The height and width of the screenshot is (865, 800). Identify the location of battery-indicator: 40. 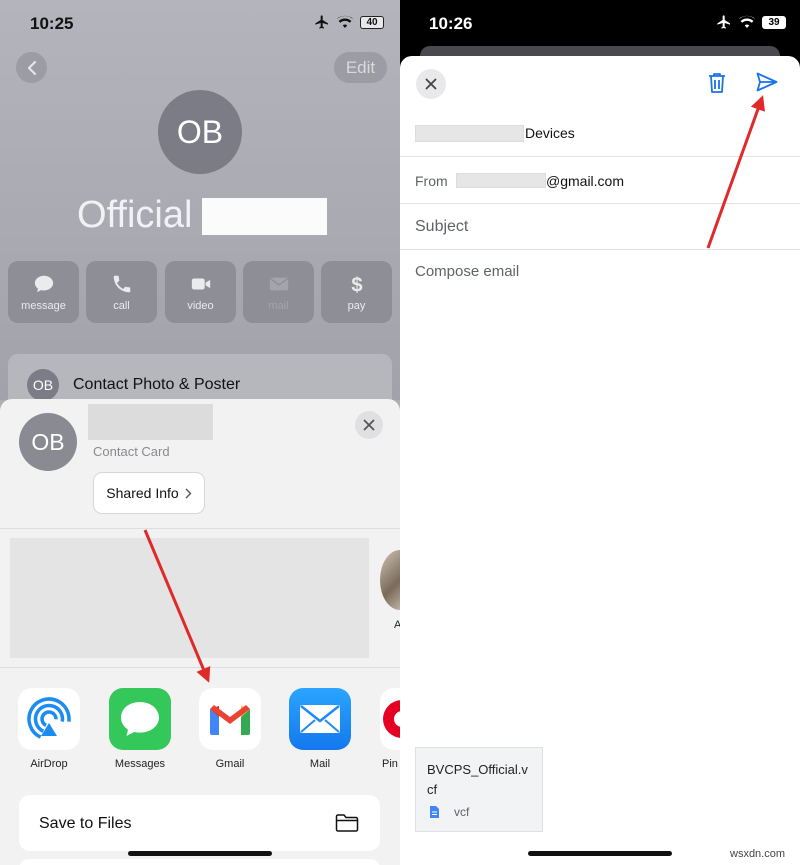
(372, 22).